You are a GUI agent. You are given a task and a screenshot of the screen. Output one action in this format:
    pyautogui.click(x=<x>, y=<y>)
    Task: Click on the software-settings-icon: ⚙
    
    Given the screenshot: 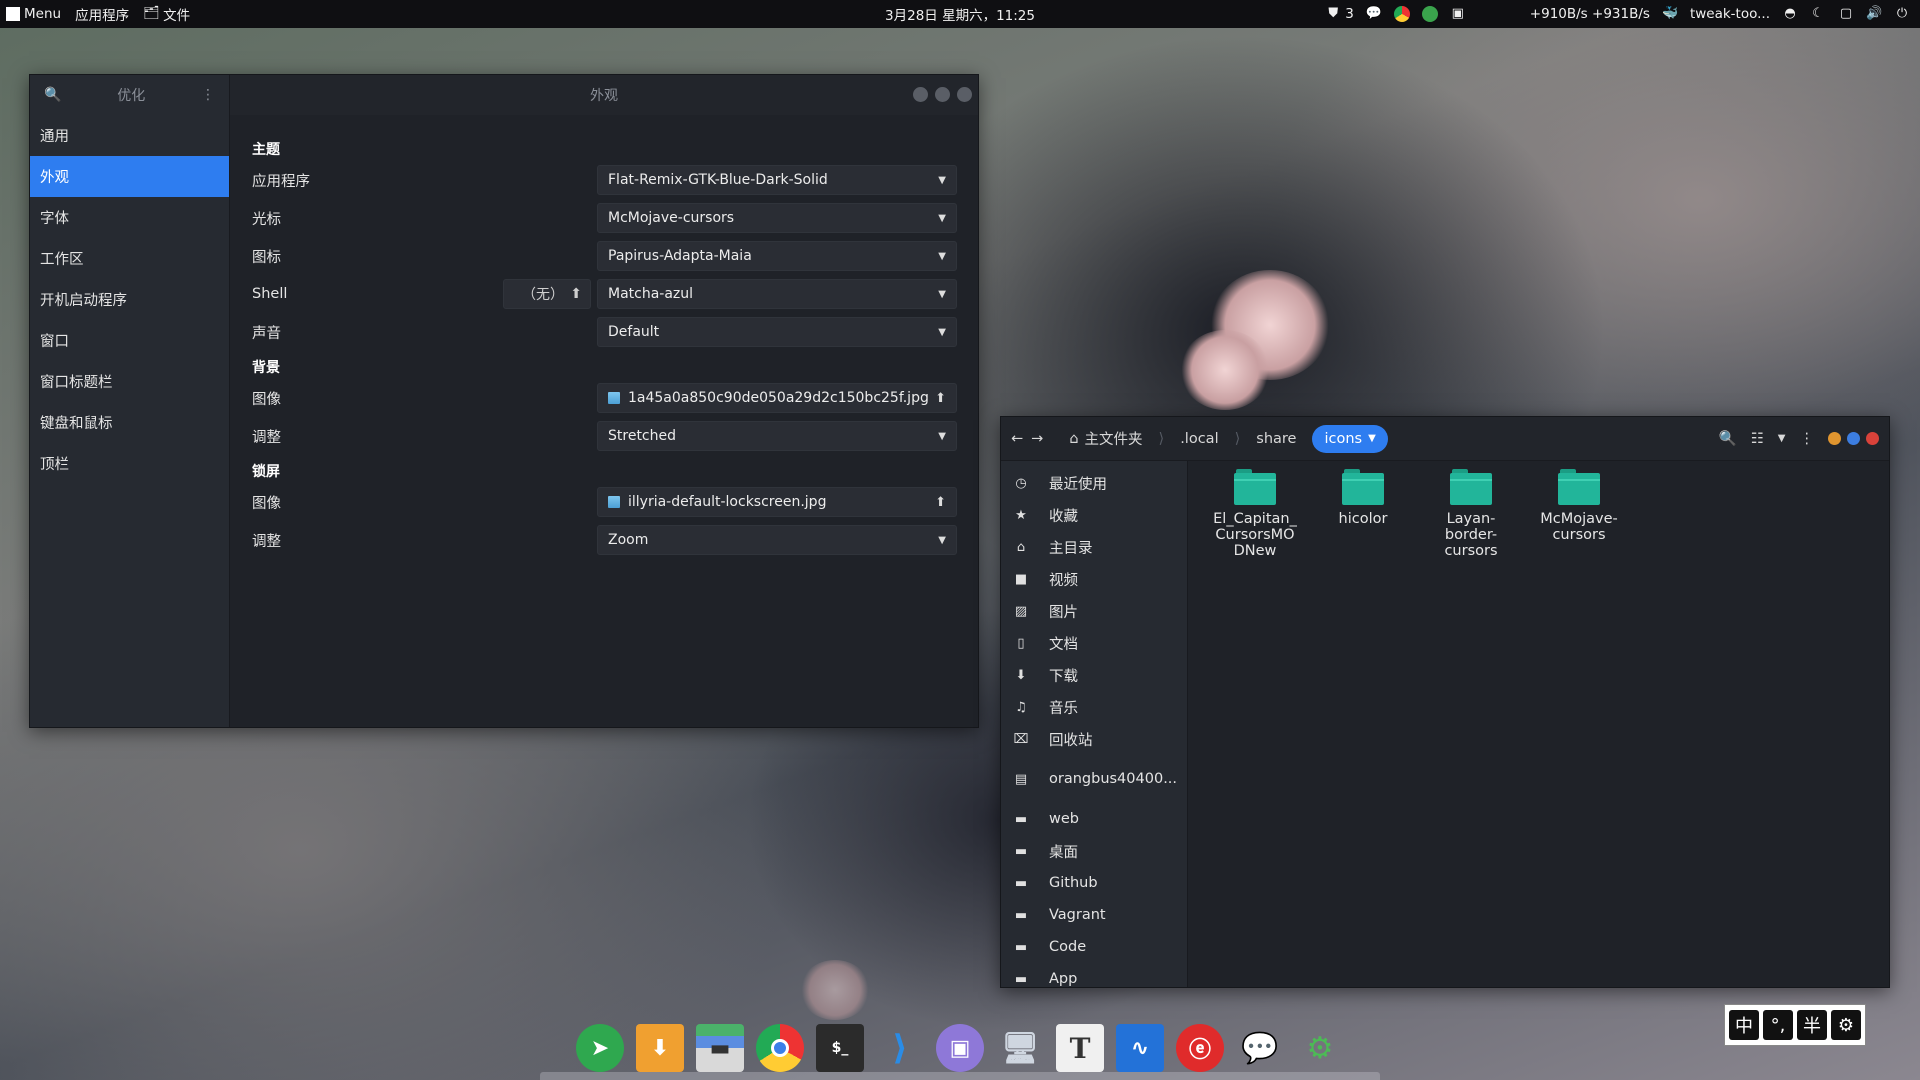 What is the action you would take?
    pyautogui.click(x=1320, y=1048)
    